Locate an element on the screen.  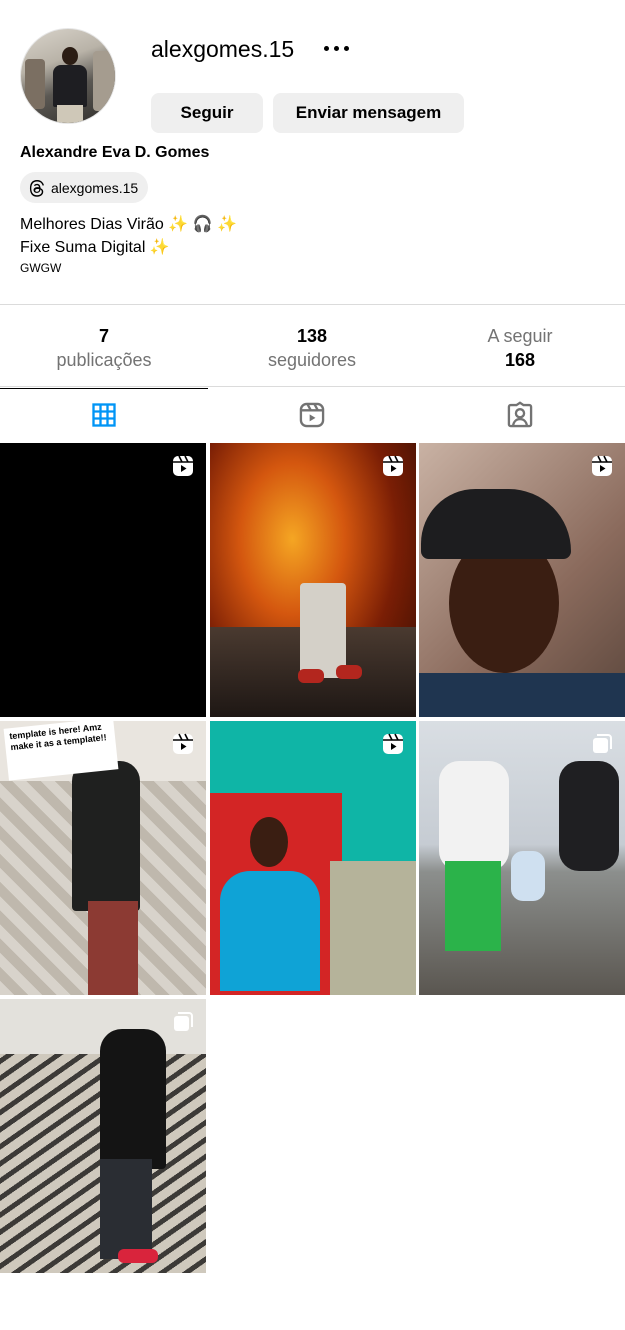
posts-label: publicações is located at coordinates (104, 360).